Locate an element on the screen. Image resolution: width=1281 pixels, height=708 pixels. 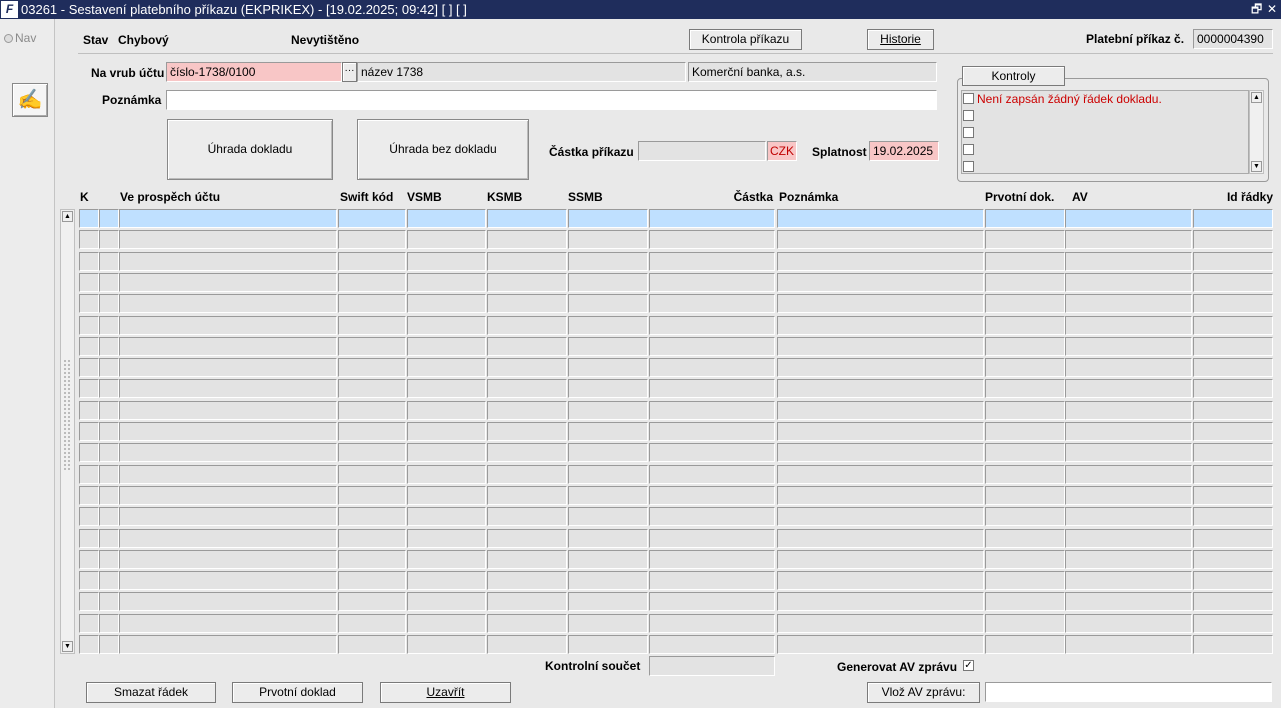
nav-radio: Nav is located at coordinates (20, 38).